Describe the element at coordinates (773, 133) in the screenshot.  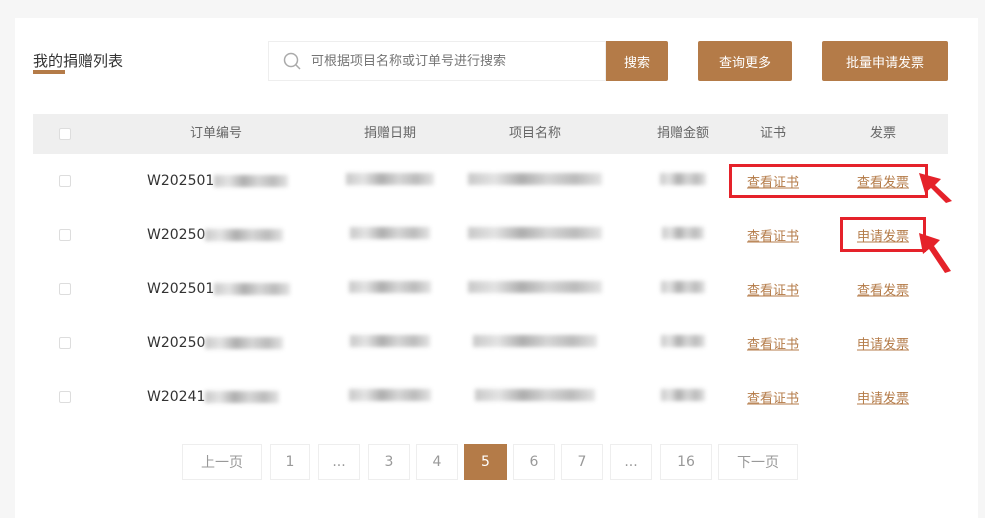
I see `col-certificate: 证书` at that location.